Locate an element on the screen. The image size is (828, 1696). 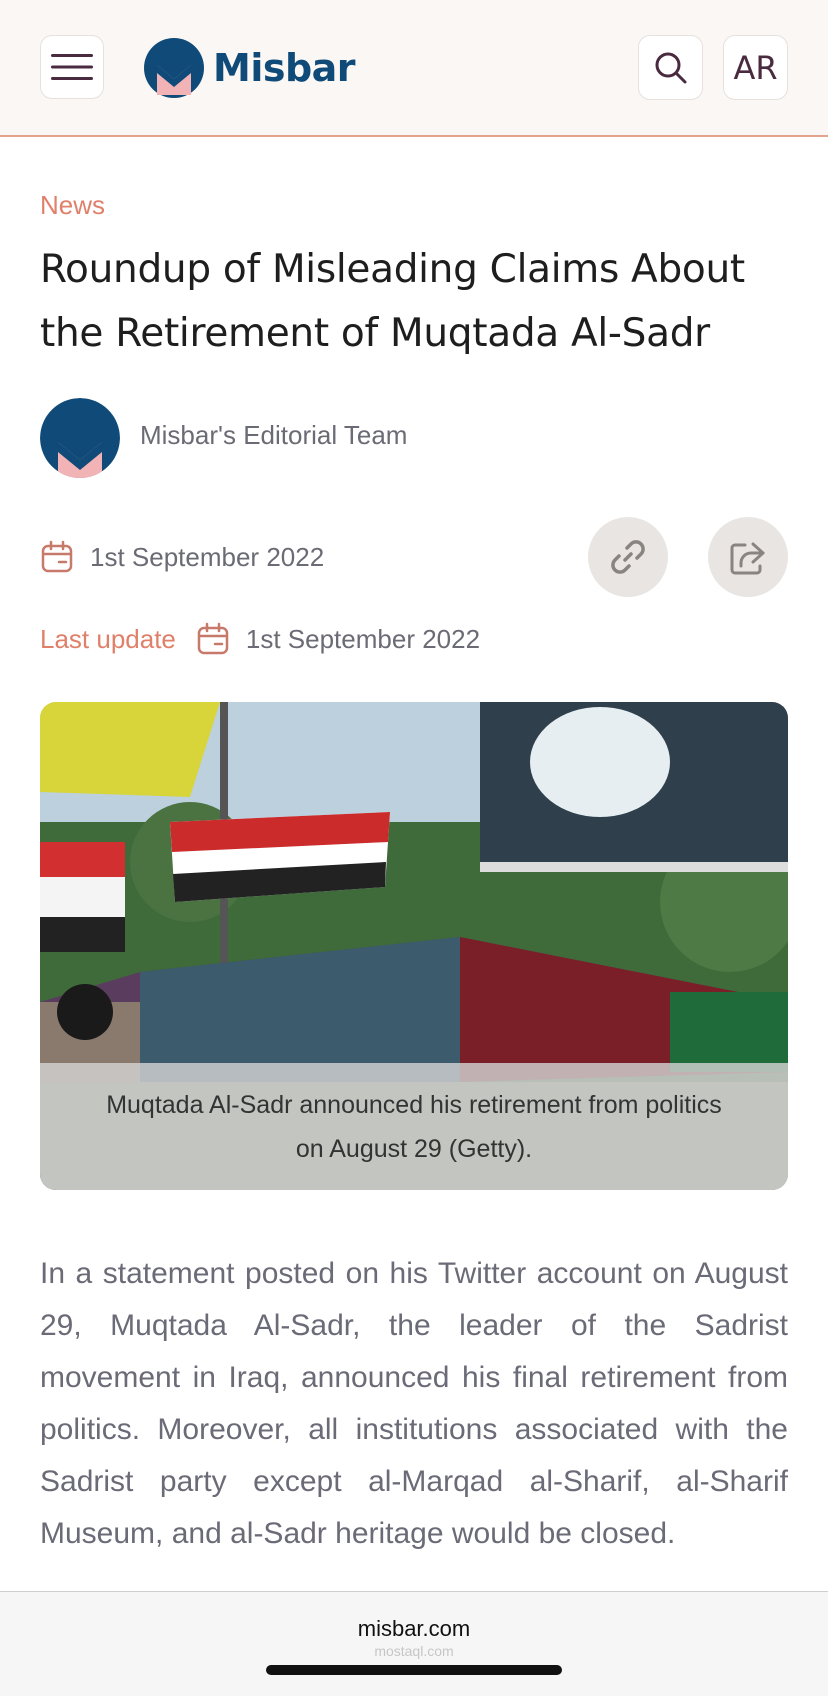
home-indicator is located at coordinates (414, 1670).